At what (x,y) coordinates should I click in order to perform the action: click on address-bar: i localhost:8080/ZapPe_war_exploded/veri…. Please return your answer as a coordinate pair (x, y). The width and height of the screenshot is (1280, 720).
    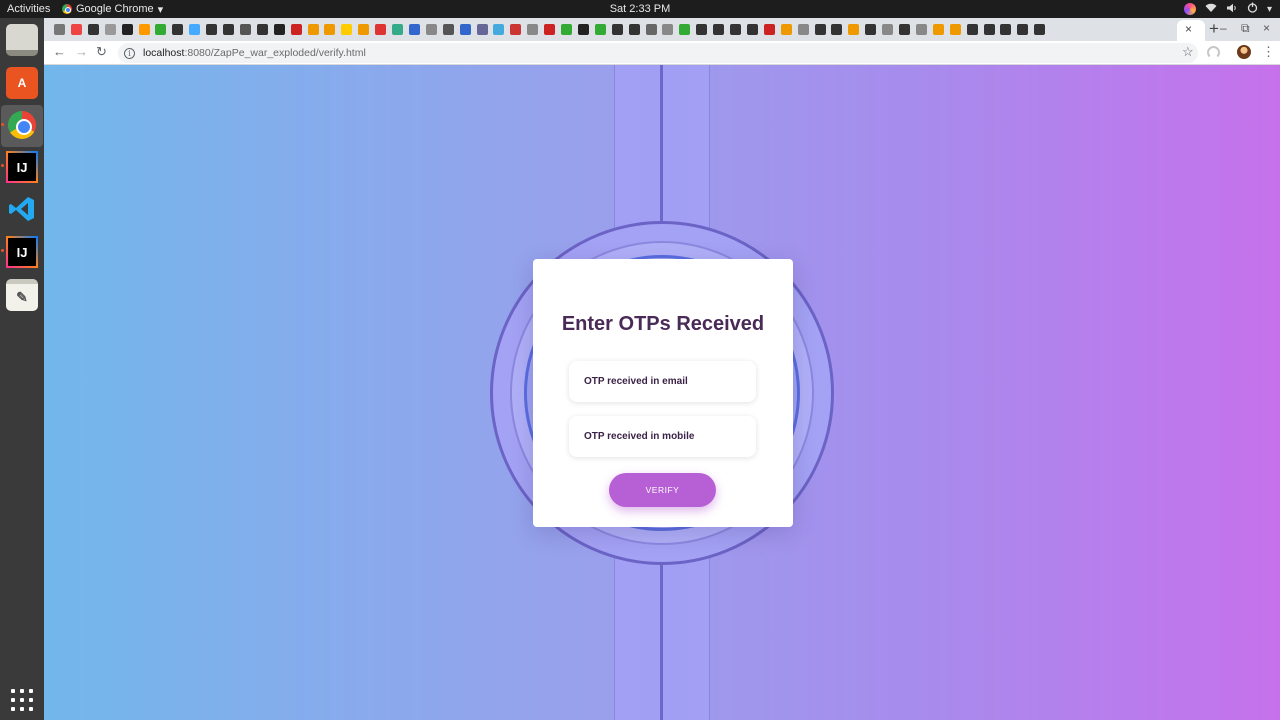
    Looking at the image, I should click on (658, 53).